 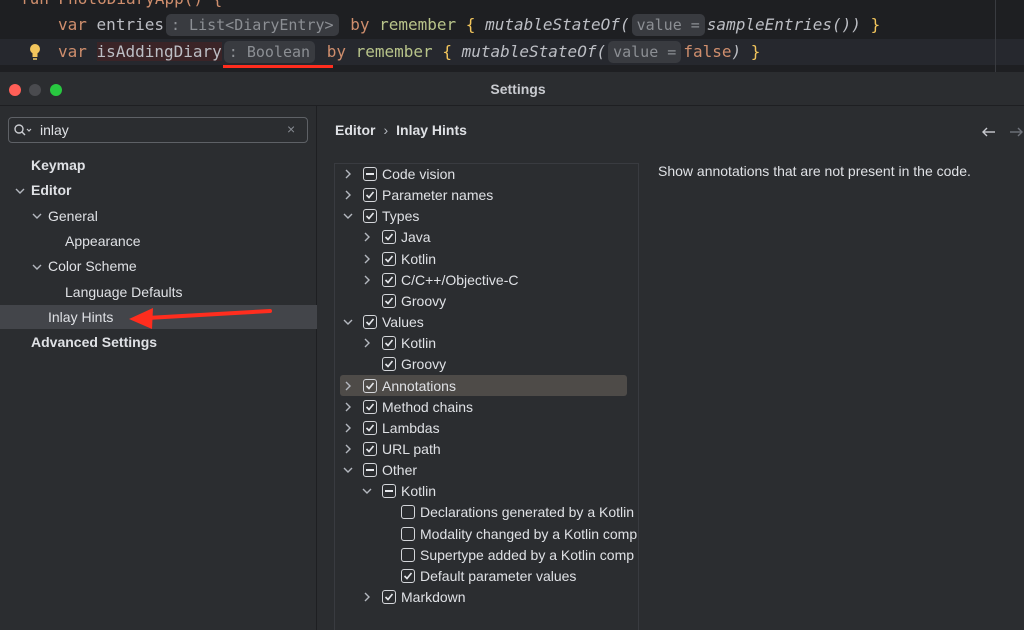 What do you see at coordinates (528, 534) in the screenshot?
I see `hint-tree-item: Modality changed by a Kotlin comp` at bounding box center [528, 534].